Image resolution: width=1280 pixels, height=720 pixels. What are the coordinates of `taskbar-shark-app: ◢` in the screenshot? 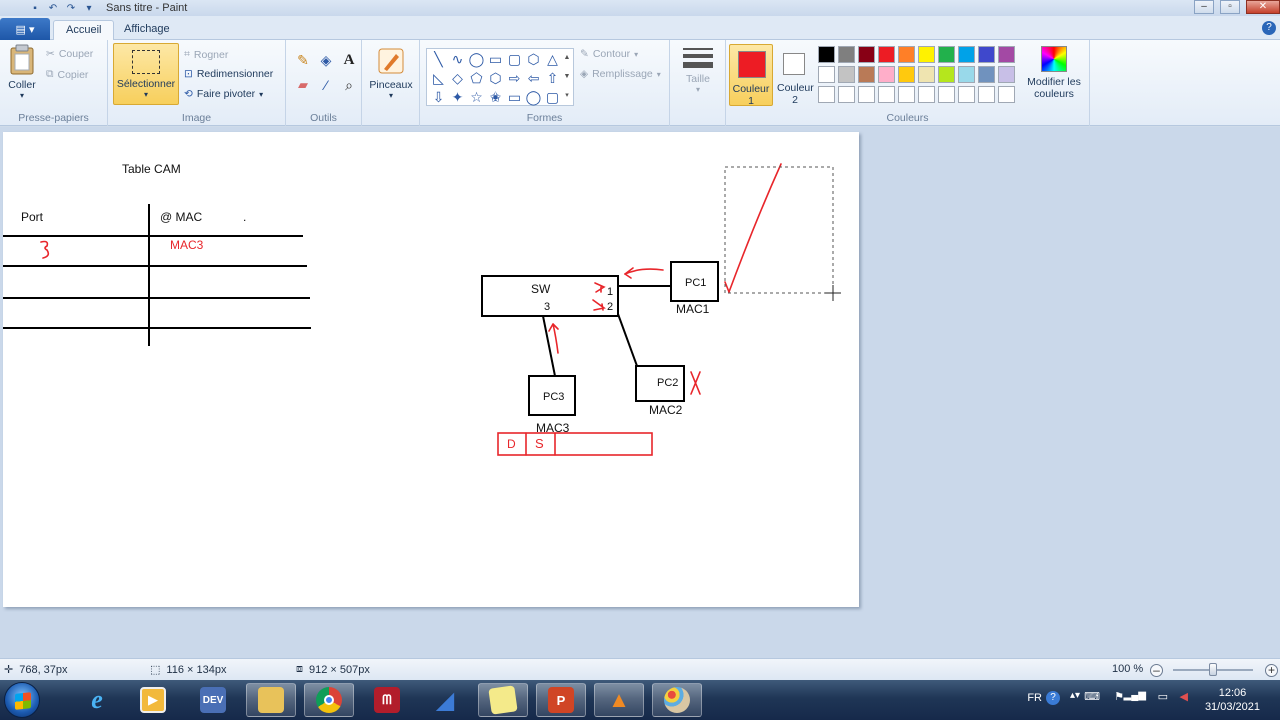 It's located at (445, 700).